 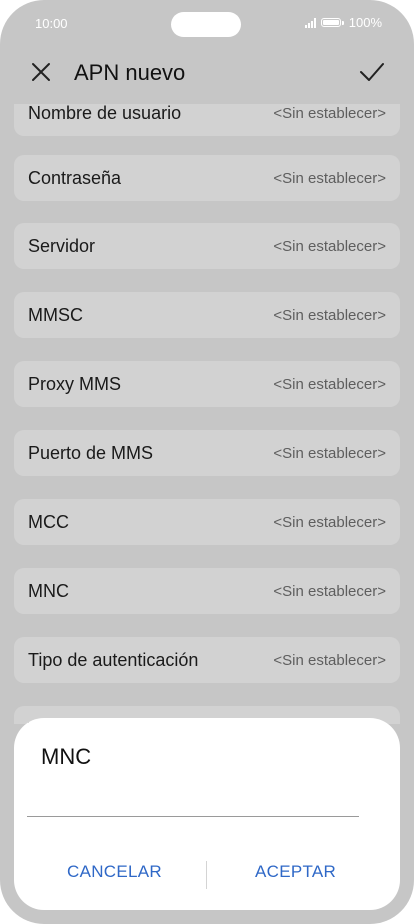 What do you see at coordinates (365, 22) in the screenshot?
I see `battery-percent: 100%` at bounding box center [365, 22].